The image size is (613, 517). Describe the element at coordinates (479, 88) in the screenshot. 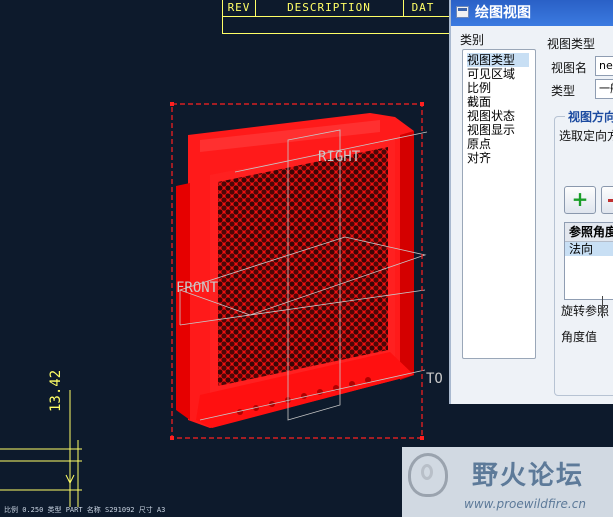

I see `category-item-scale: 比例` at that location.